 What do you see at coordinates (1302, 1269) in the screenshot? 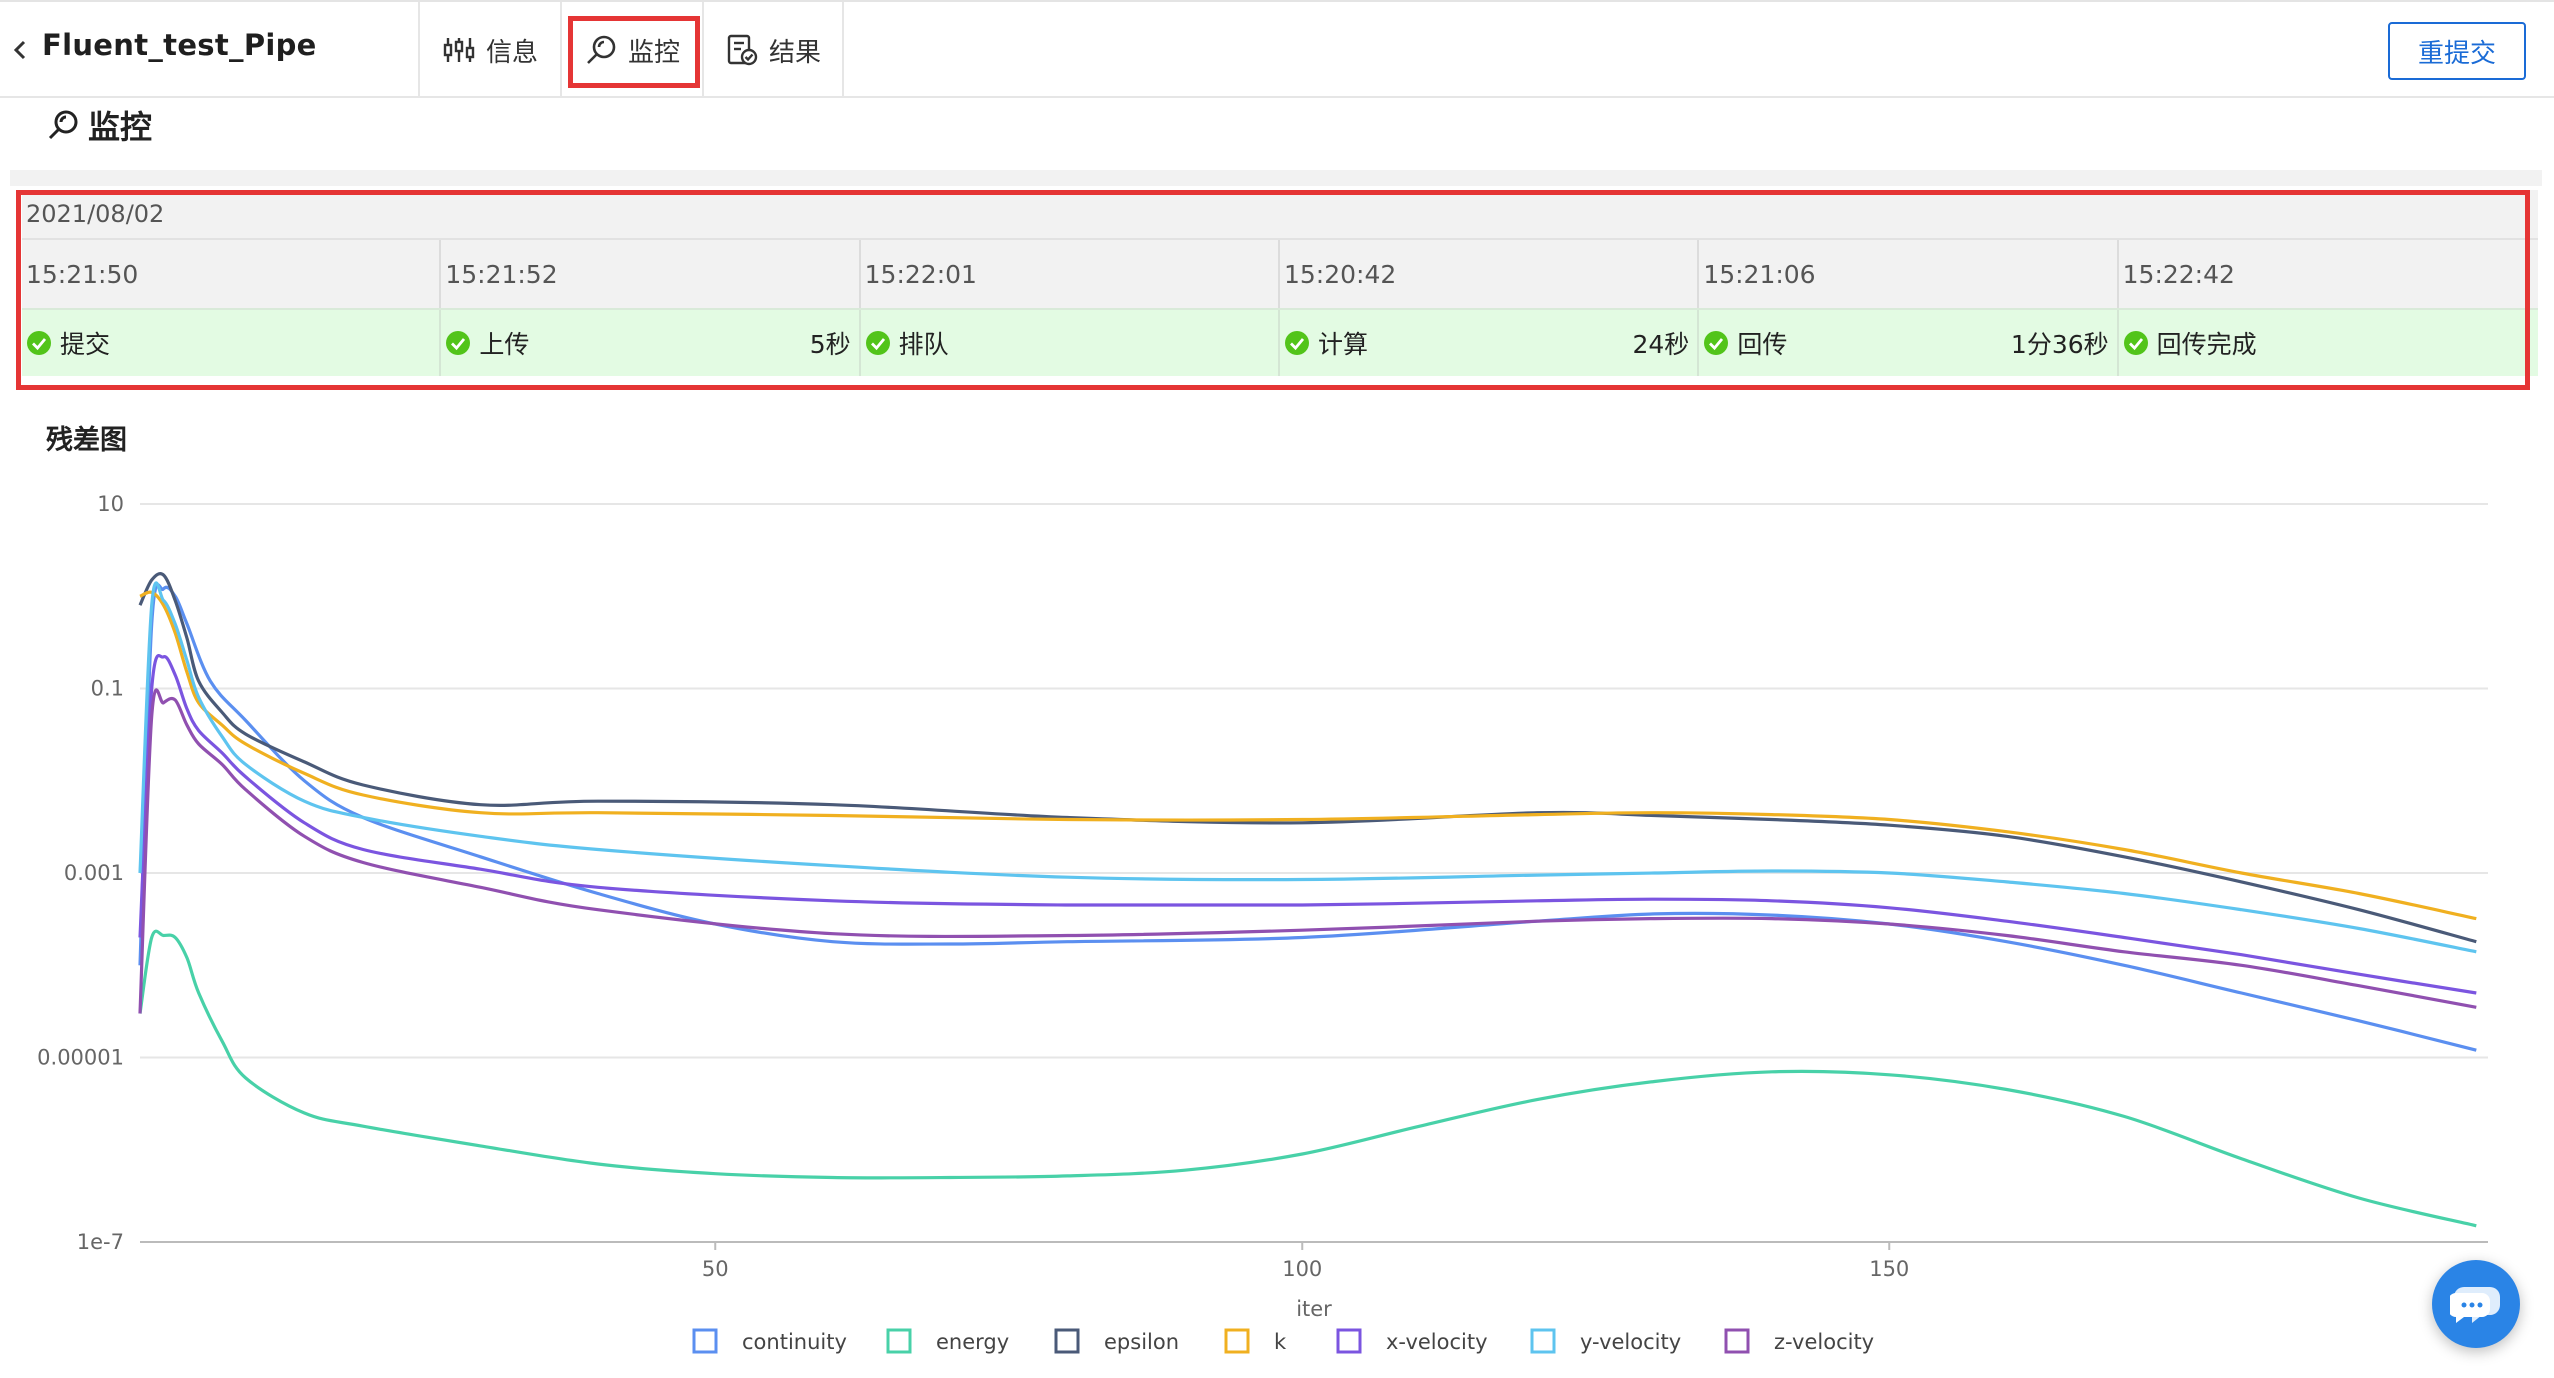
I see `x-tick-label: 100` at bounding box center [1302, 1269].